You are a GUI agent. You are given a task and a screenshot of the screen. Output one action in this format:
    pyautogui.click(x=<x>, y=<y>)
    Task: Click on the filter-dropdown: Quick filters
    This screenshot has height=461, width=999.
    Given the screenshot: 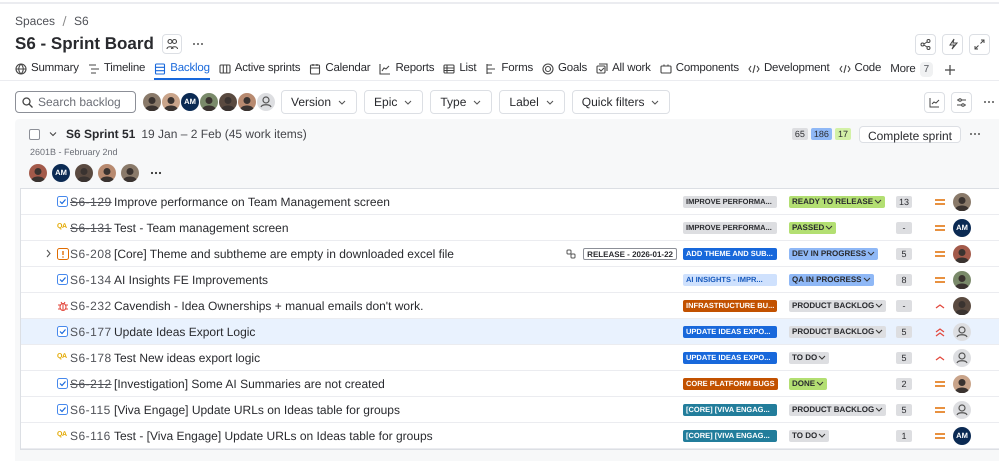 What is the action you would take?
    pyautogui.click(x=621, y=102)
    